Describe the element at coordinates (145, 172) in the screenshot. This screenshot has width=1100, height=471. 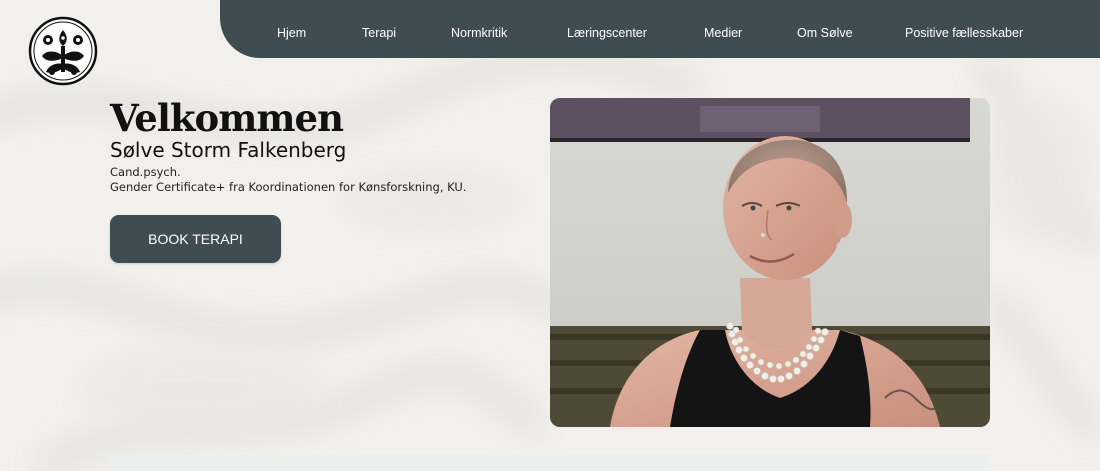
I see `credential-degree: Cand.psych.` at that location.